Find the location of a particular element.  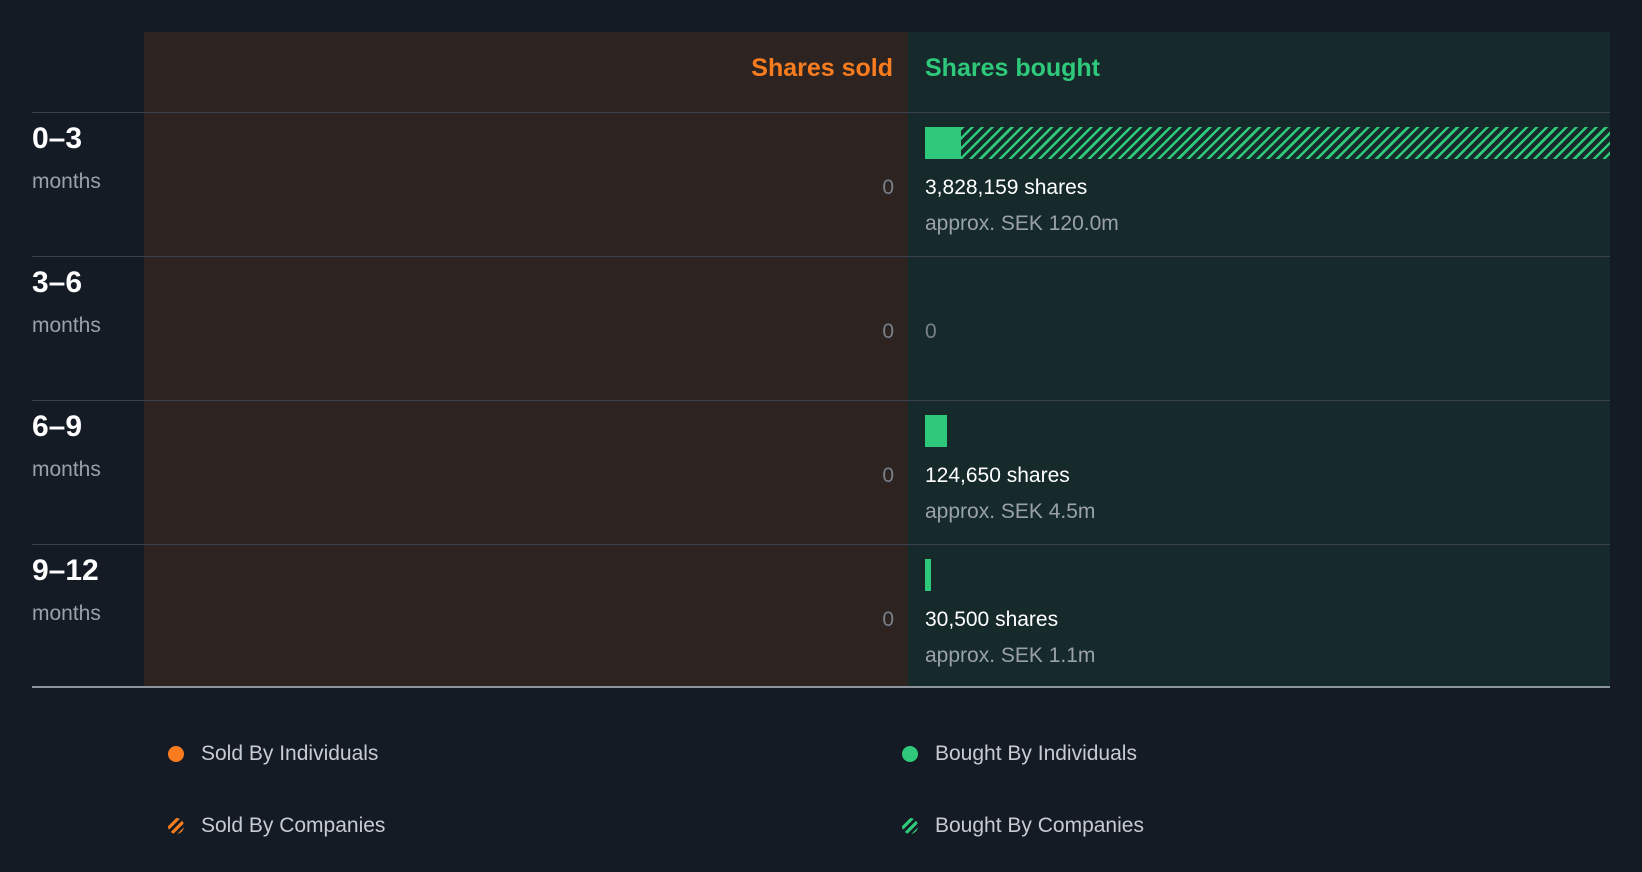

bought-individuals-swatch-icon is located at coordinates (910, 754).